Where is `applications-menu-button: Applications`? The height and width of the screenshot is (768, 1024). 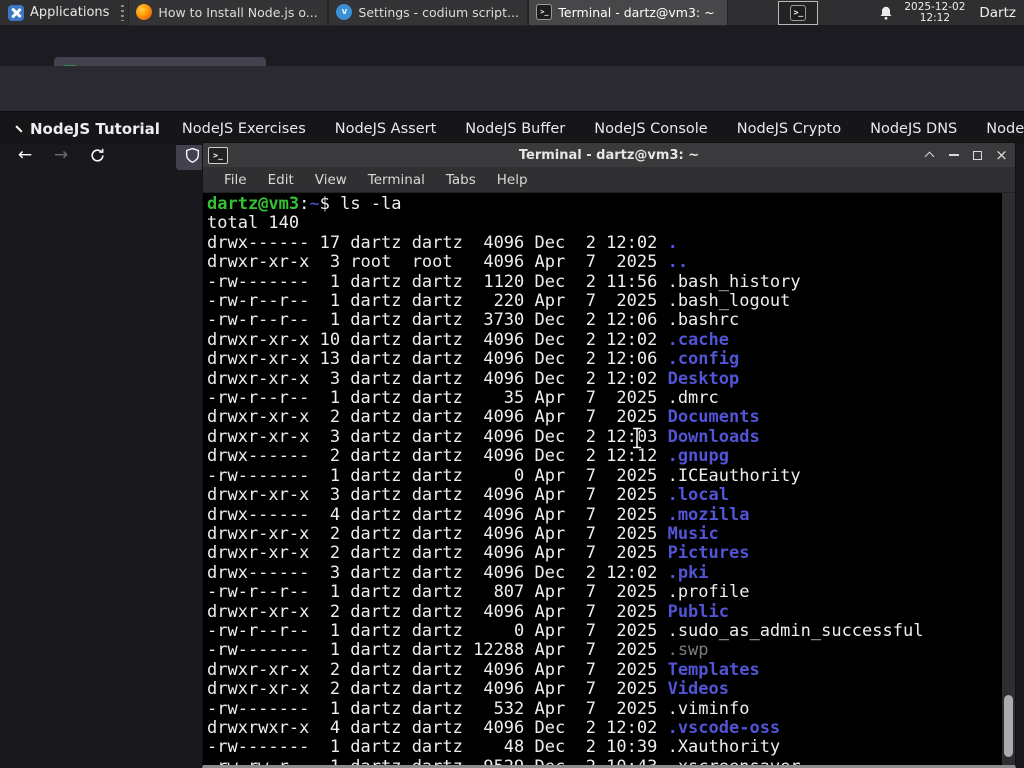 applications-menu-button: Applications is located at coordinates (58, 13).